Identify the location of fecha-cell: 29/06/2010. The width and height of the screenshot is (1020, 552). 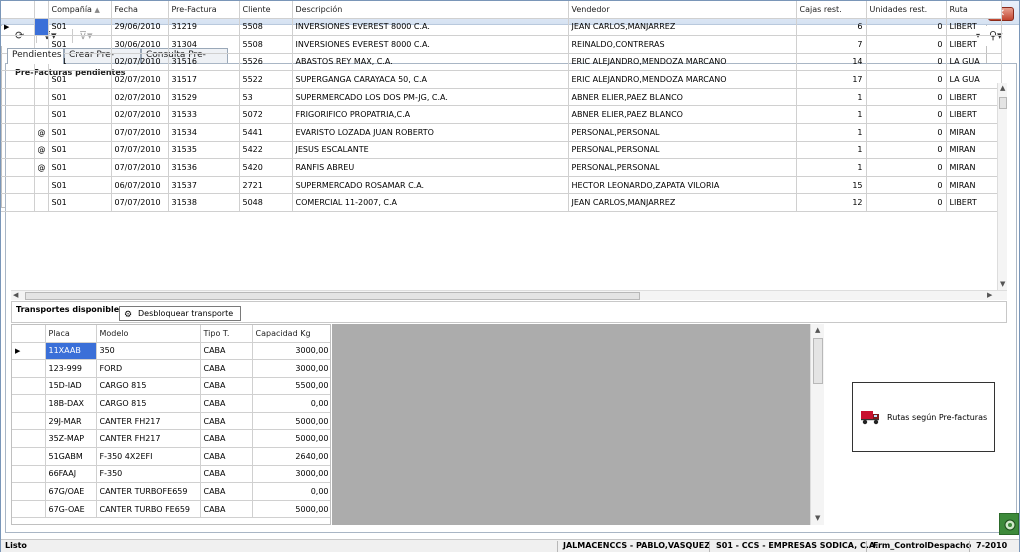
(140, 27).